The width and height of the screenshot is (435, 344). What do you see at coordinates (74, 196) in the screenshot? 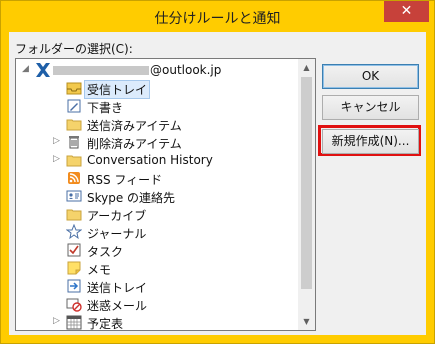
I see `contact-card-icon` at bounding box center [74, 196].